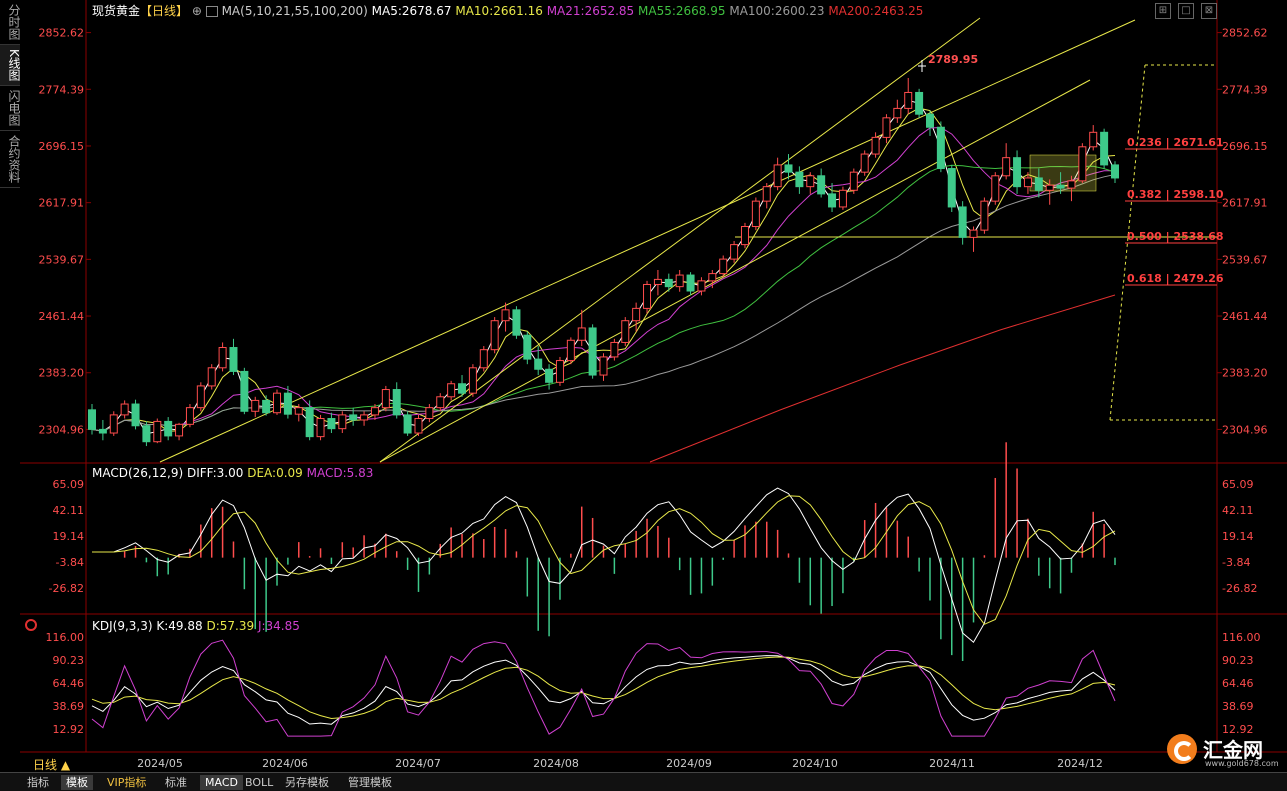  What do you see at coordinates (952, 763) in the screenshot?
I see `date-label: 2024/11` at bounding box center [952, 763].